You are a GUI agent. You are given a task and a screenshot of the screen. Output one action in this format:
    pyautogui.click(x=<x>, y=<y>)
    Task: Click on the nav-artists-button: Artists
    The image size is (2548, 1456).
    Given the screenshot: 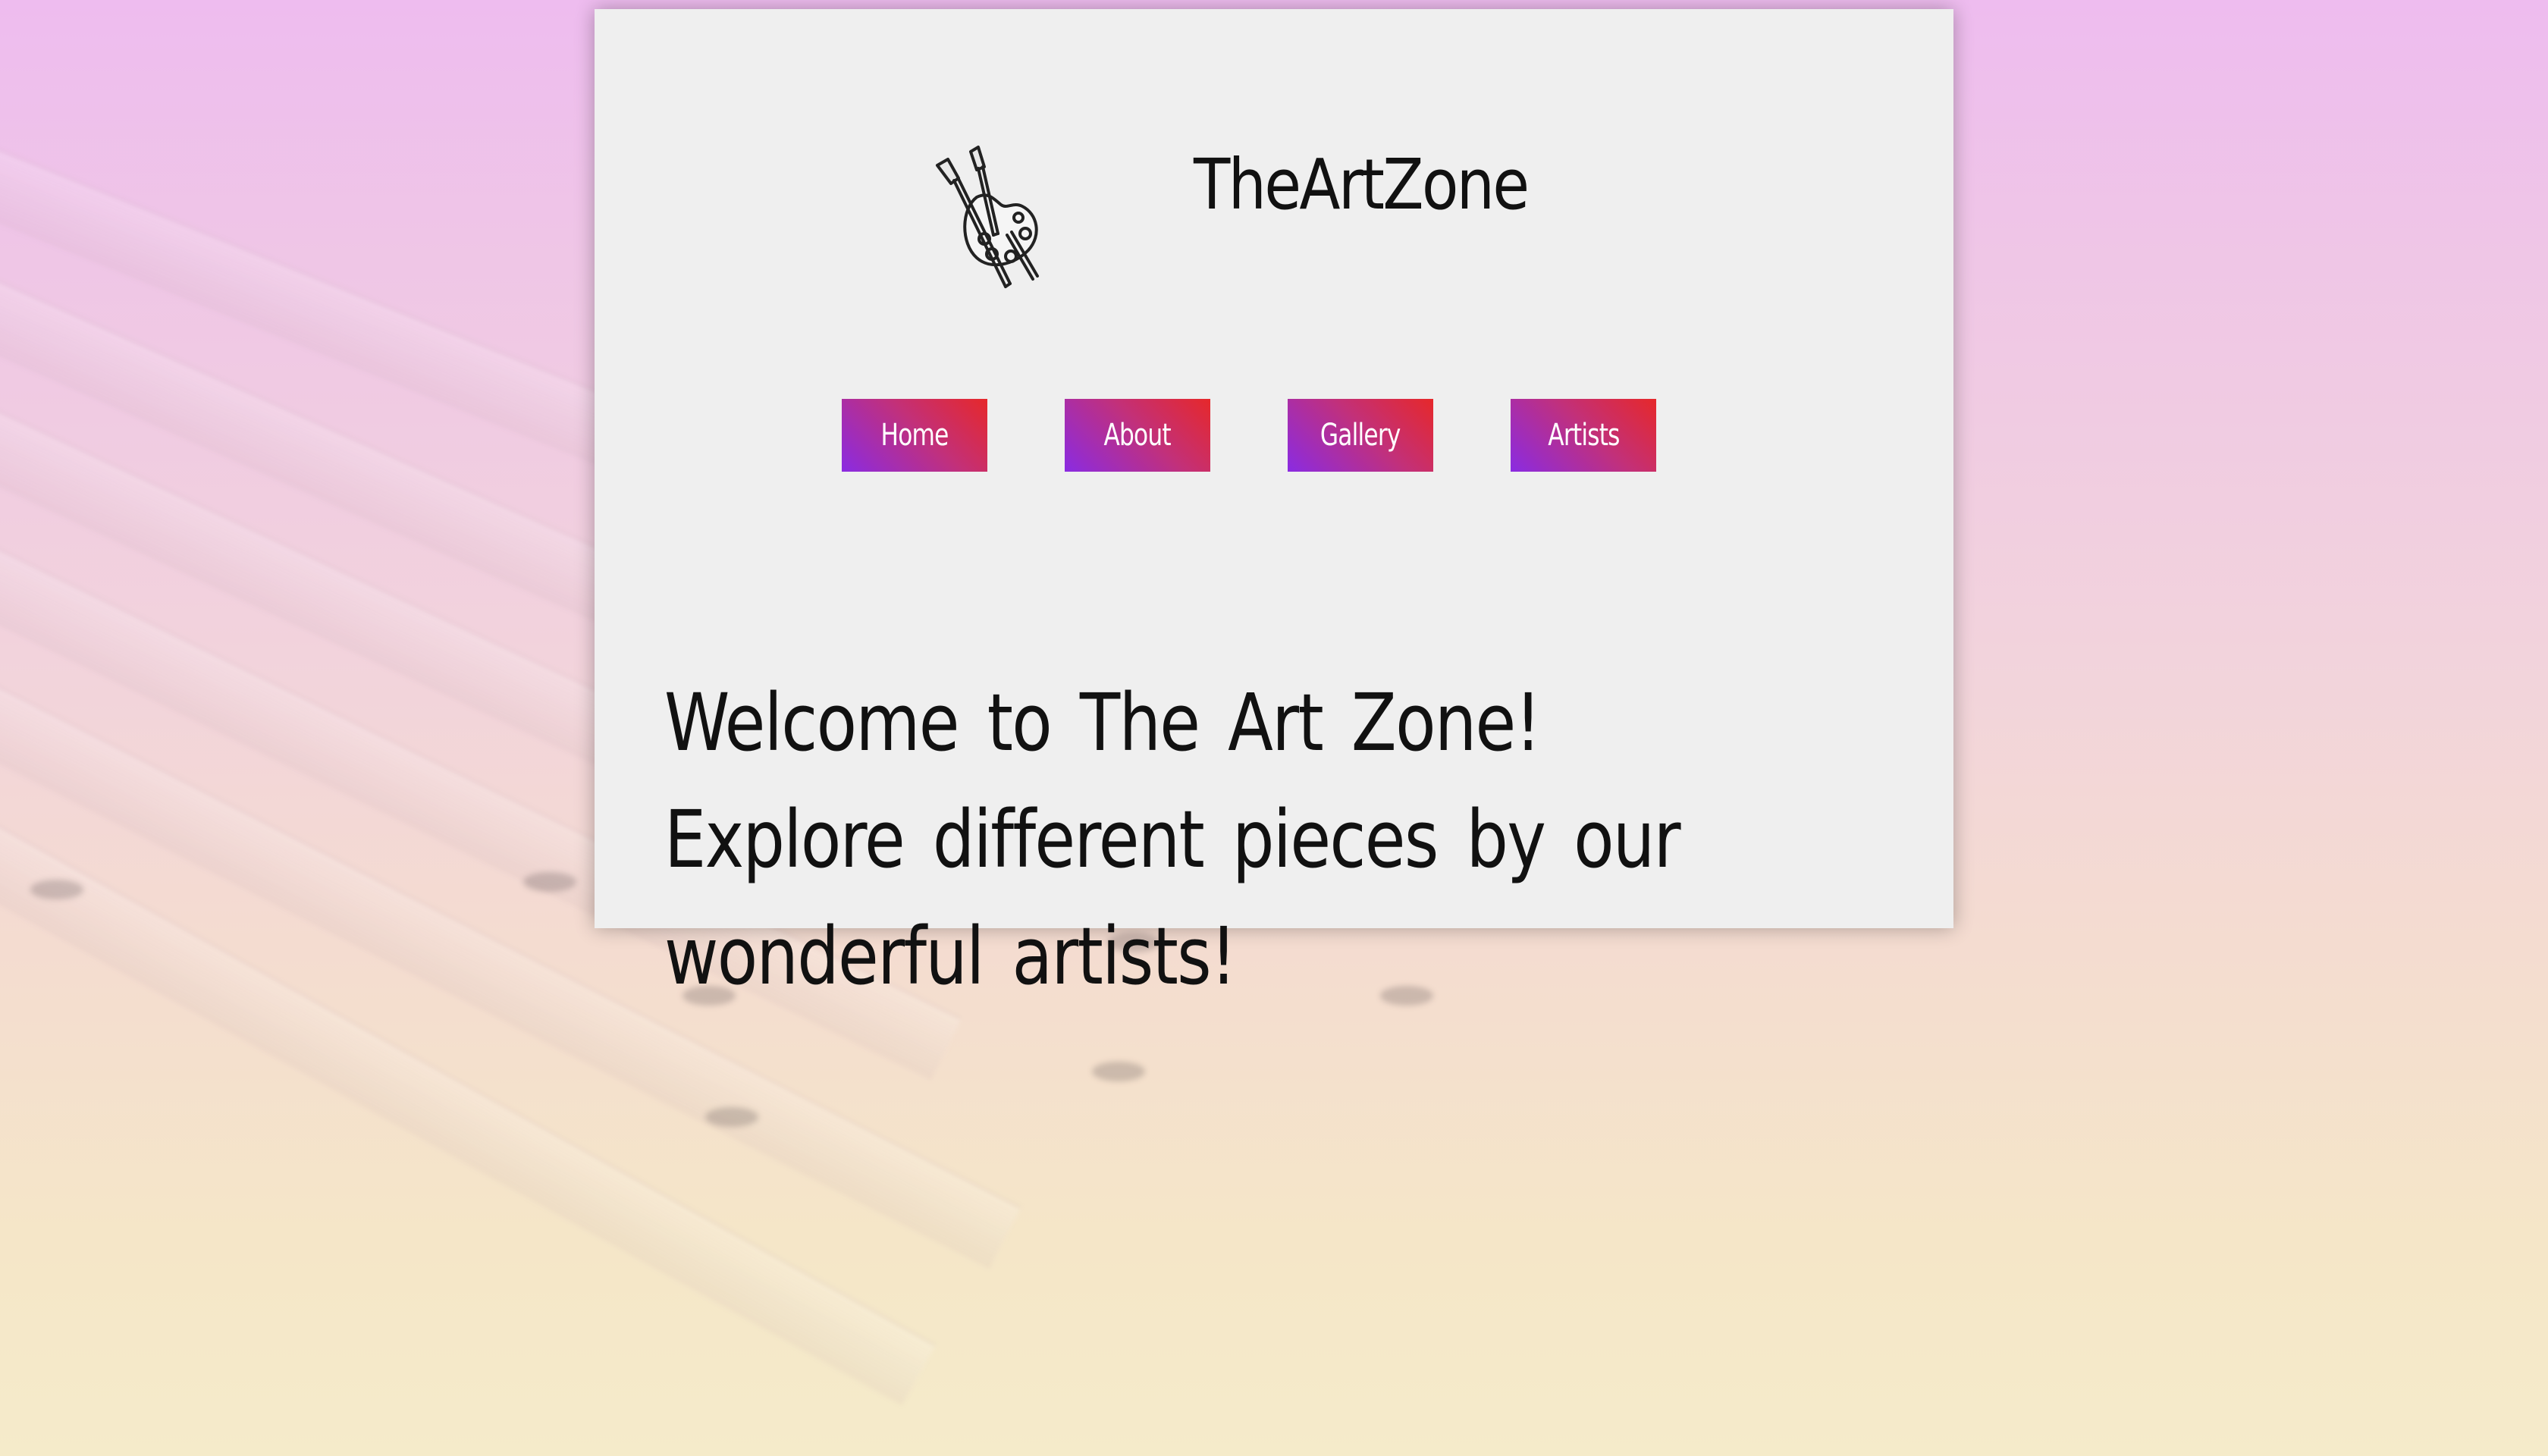 What is the action you would take?
    pyautogui.click(x=1583, y=435)
    